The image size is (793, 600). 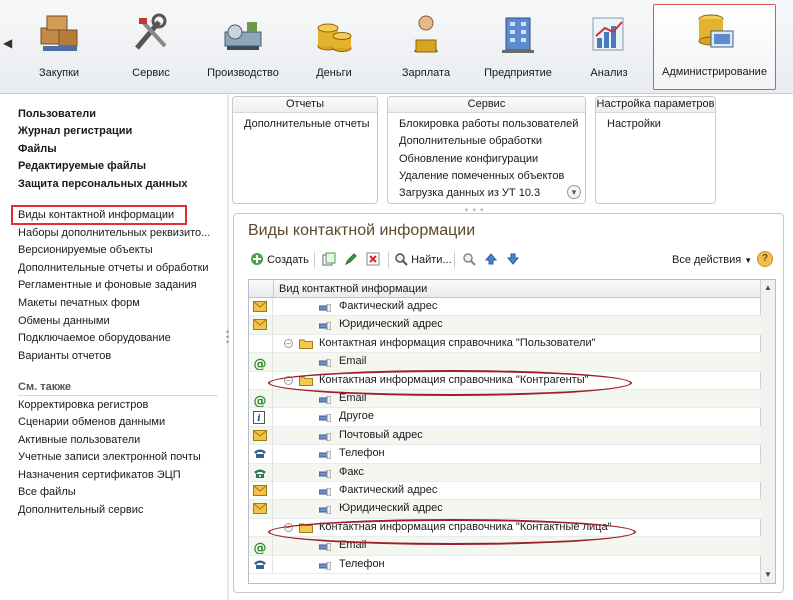 I want to click on scroll-up-icon: ▲, so click(x=768, y=288).